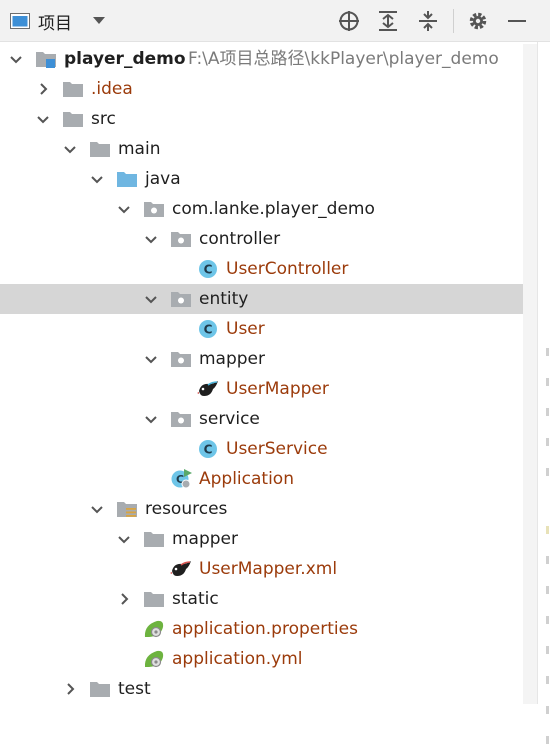 The image size is (550, 744). I want to click on user-service-label: UserService, so click(277, 449).